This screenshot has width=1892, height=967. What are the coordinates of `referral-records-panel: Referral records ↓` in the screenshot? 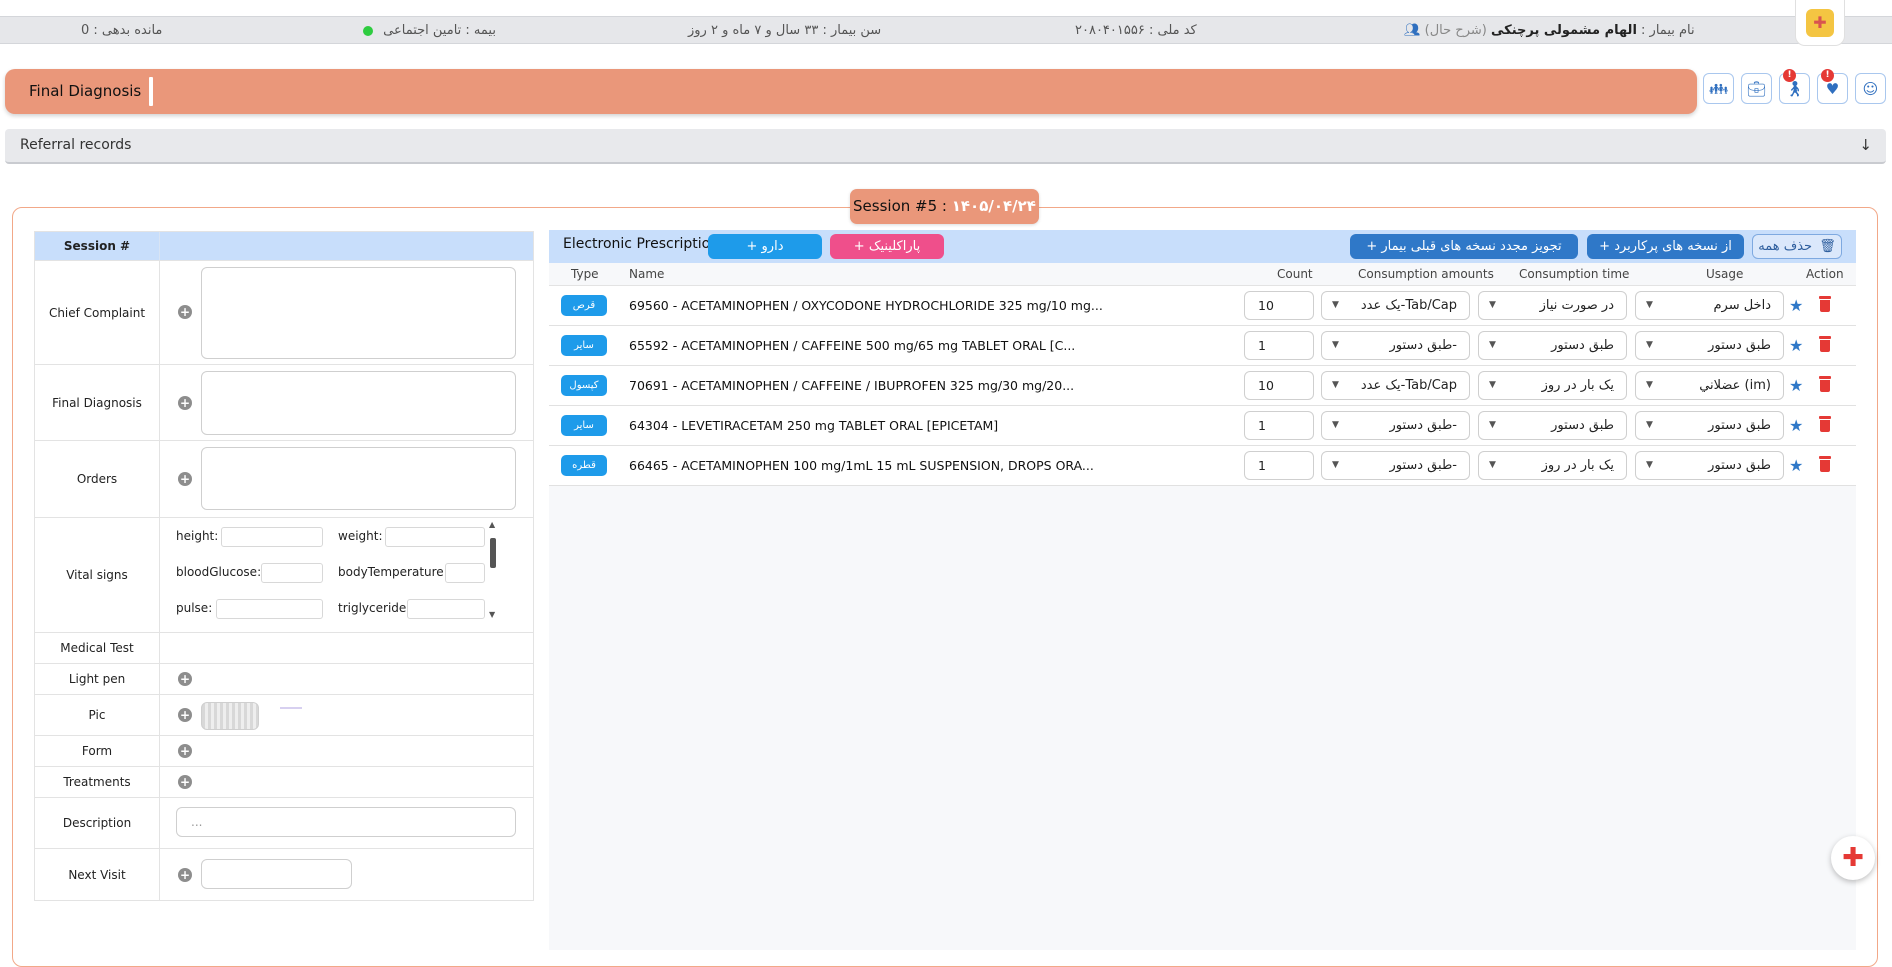 It's located at (945, 146).